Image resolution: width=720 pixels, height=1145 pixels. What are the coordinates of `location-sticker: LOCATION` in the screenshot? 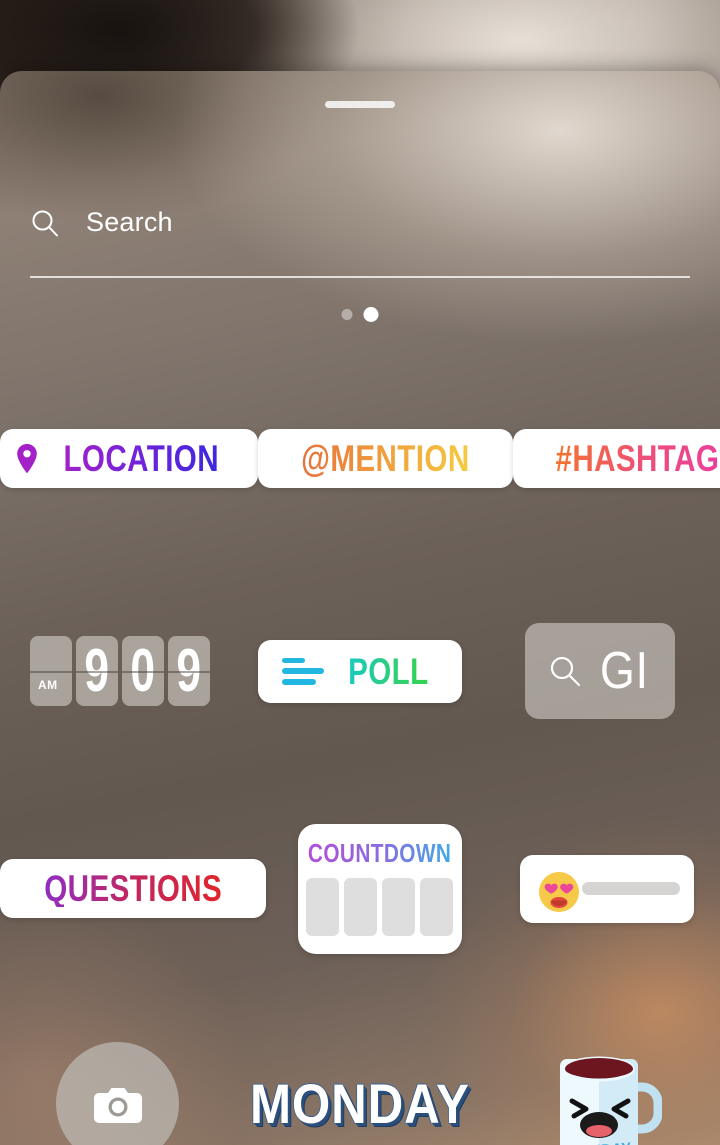 It's located at (129, 458).